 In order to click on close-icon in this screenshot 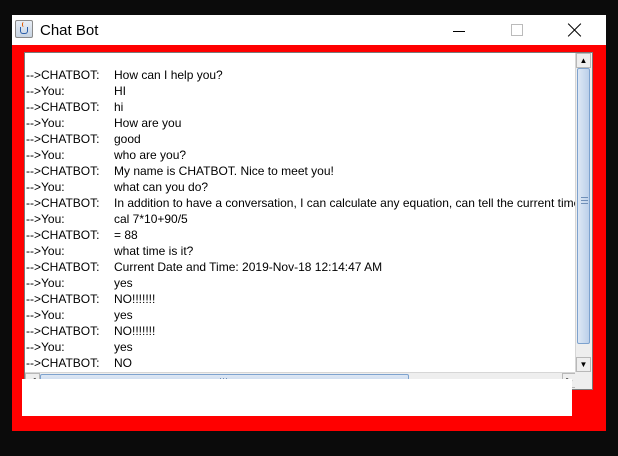, I will do `click(575, 30)`.